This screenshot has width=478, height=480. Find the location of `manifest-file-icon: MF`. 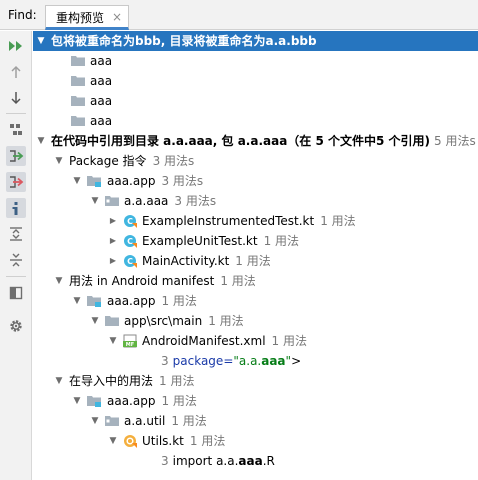

manifest-file-icon: MF is located at coordinates (130, 341).